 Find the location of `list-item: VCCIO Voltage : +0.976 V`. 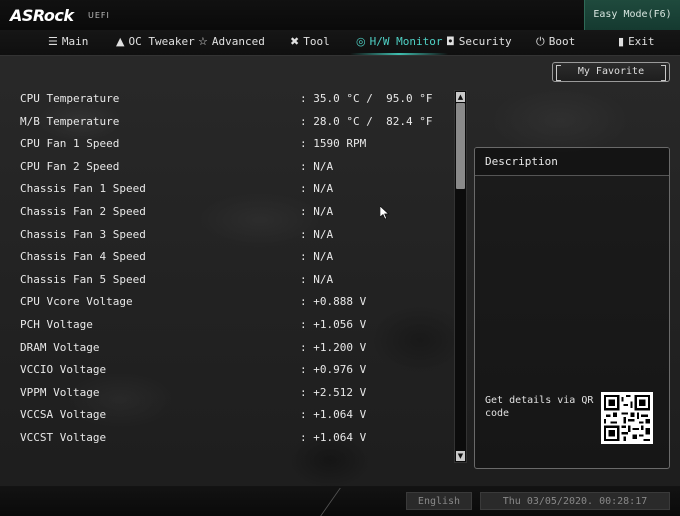

list-item: VCCIO Voltage : +0.976 V is located at coordinates (235, 370).